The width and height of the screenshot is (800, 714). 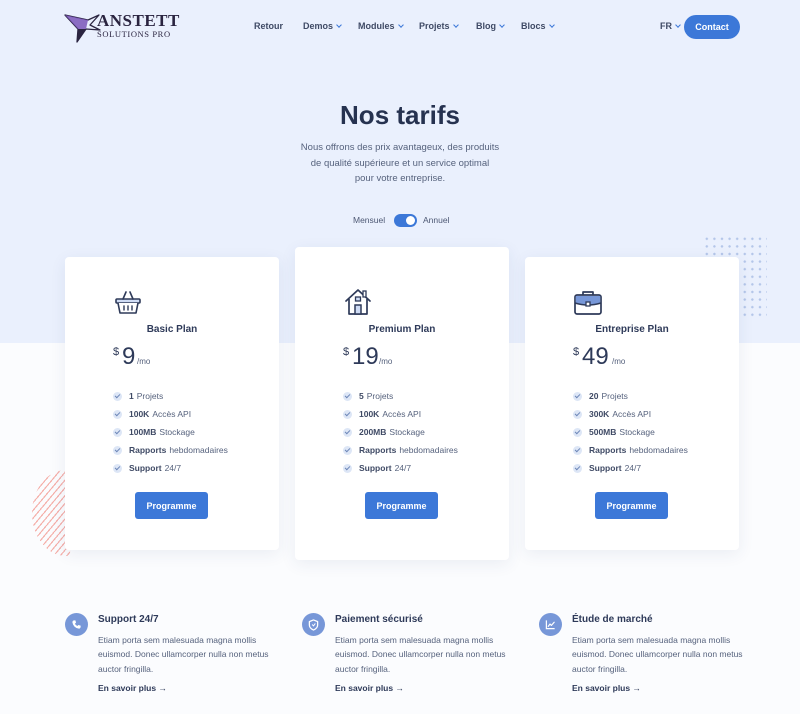 What do you see at coordinates (318, 26) in the screenshot?
I see `nav-label: Demos` at bounding box center [318, 26].